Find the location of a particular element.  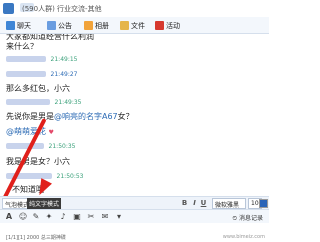

magic-icon: ✎ is located at coordinates (36, 217).